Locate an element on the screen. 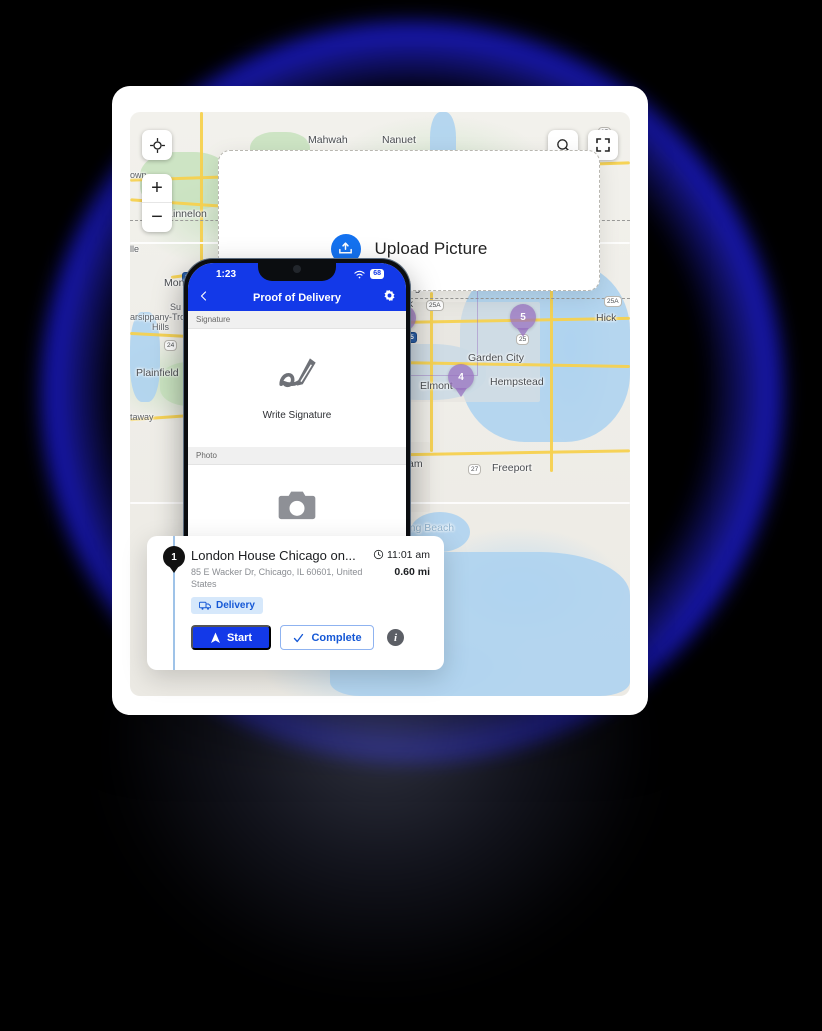 This screenshot has width=822, height=1031. stop-number-badge: 1 is located at coordinates (174, 557).